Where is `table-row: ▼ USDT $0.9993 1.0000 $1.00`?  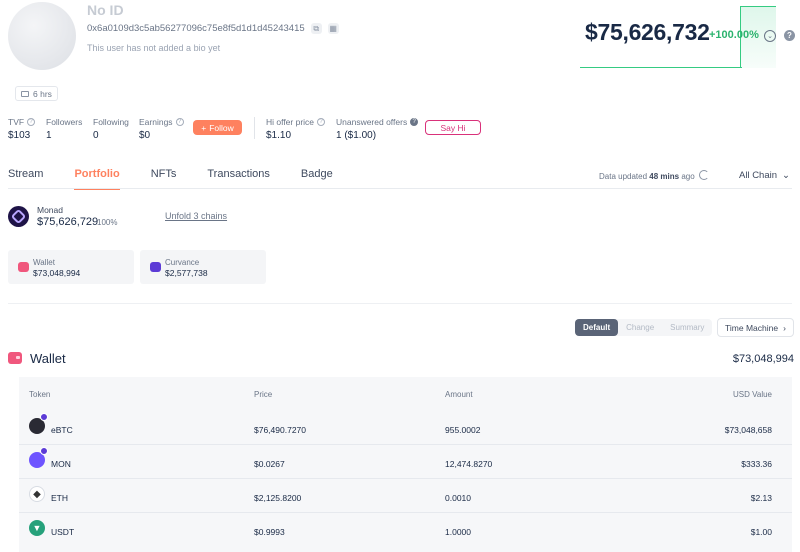
table-row: ▼ USDT $0.9993 1.0000 $1.00 is located at coordinates (405, 529).